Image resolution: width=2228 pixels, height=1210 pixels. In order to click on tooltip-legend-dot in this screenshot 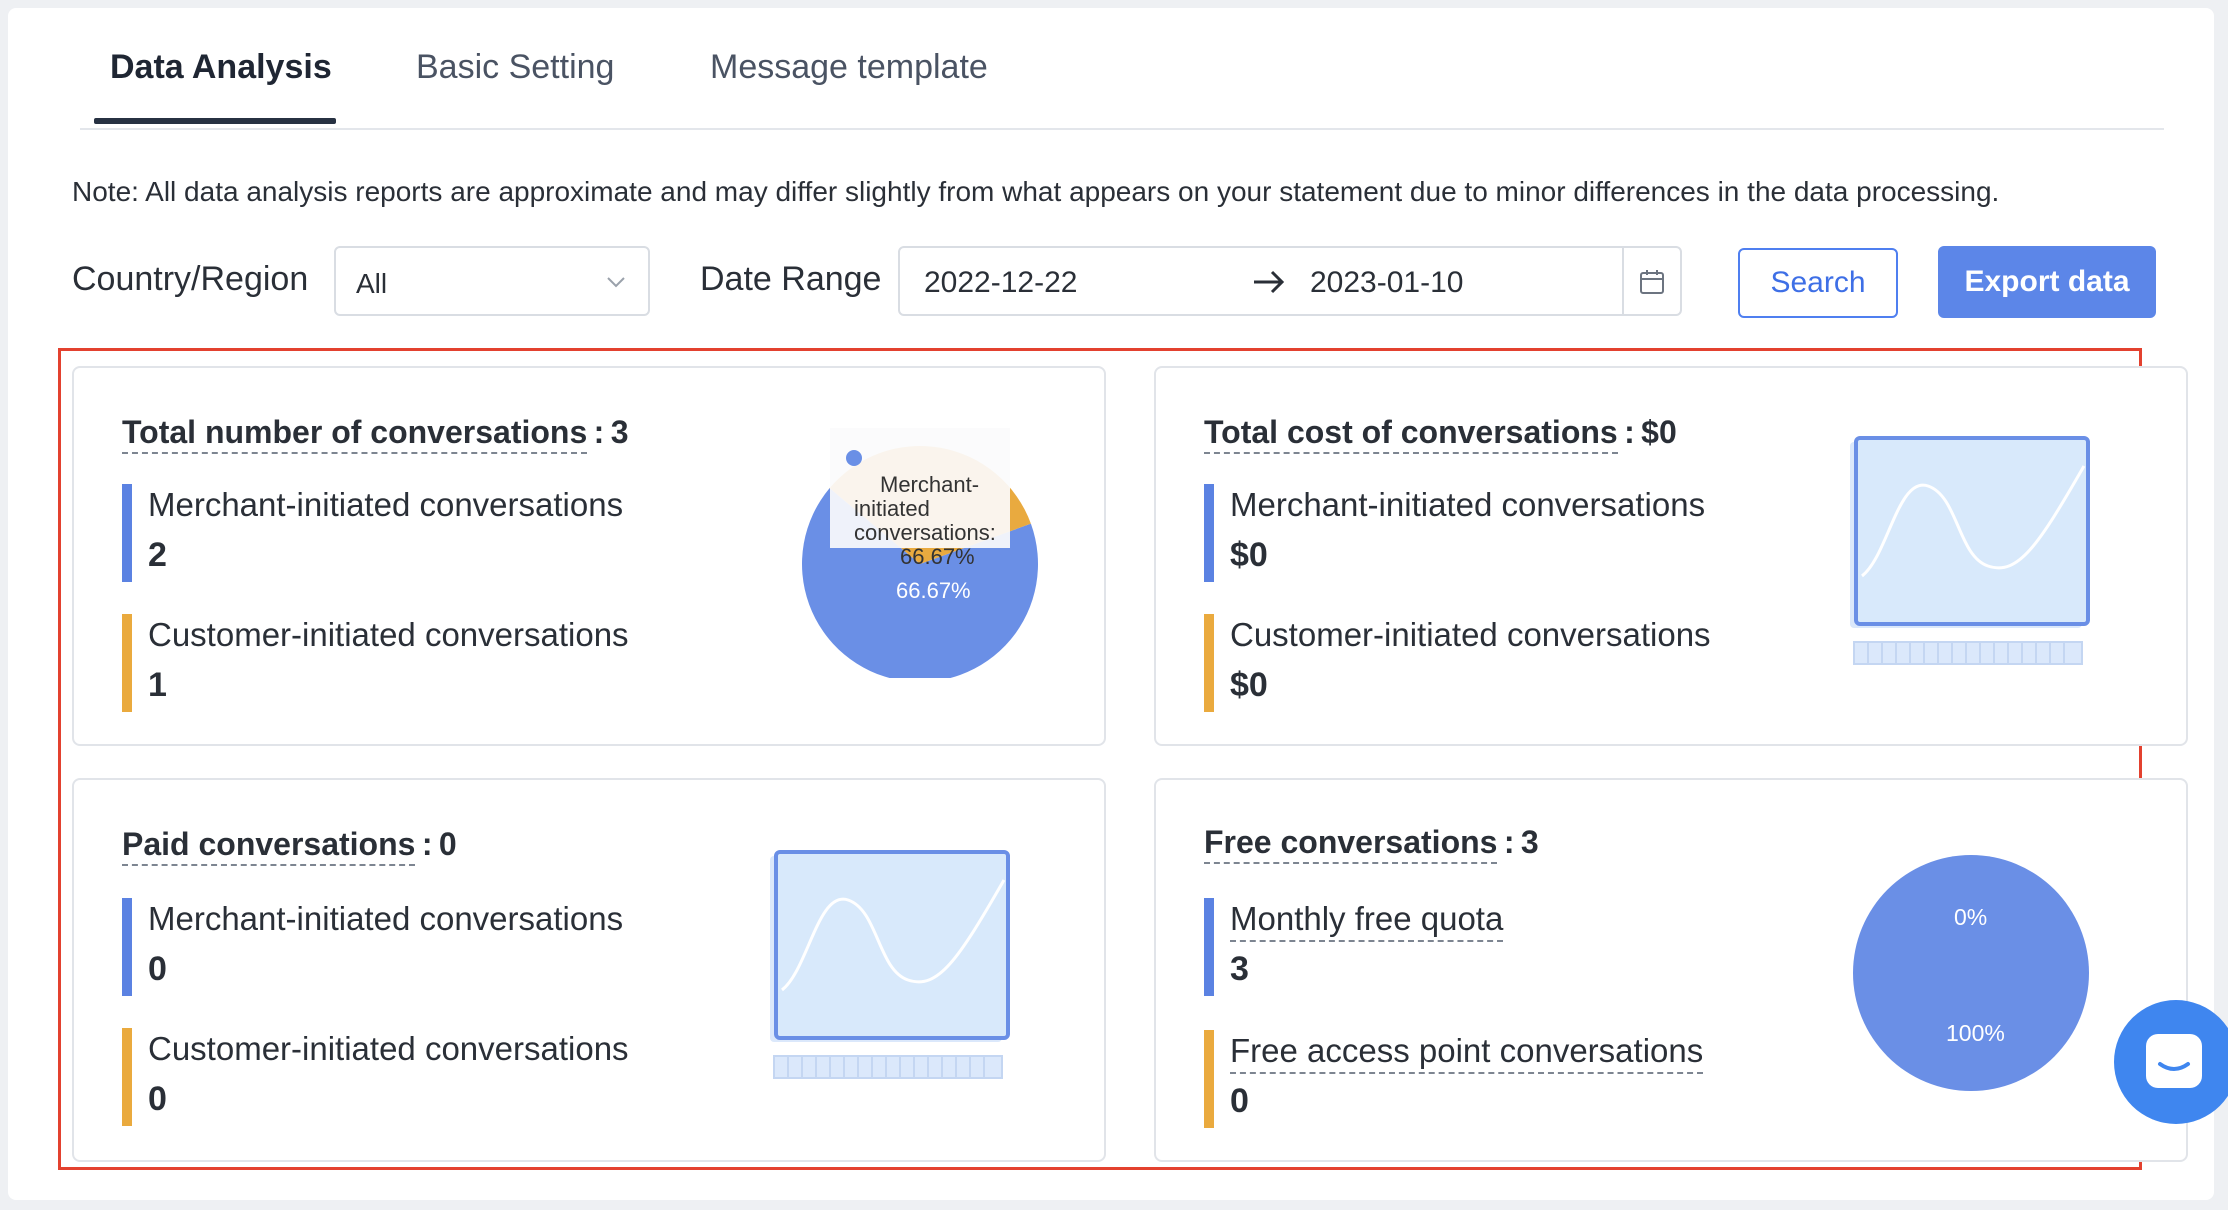, I will do `click(854, 458)`.